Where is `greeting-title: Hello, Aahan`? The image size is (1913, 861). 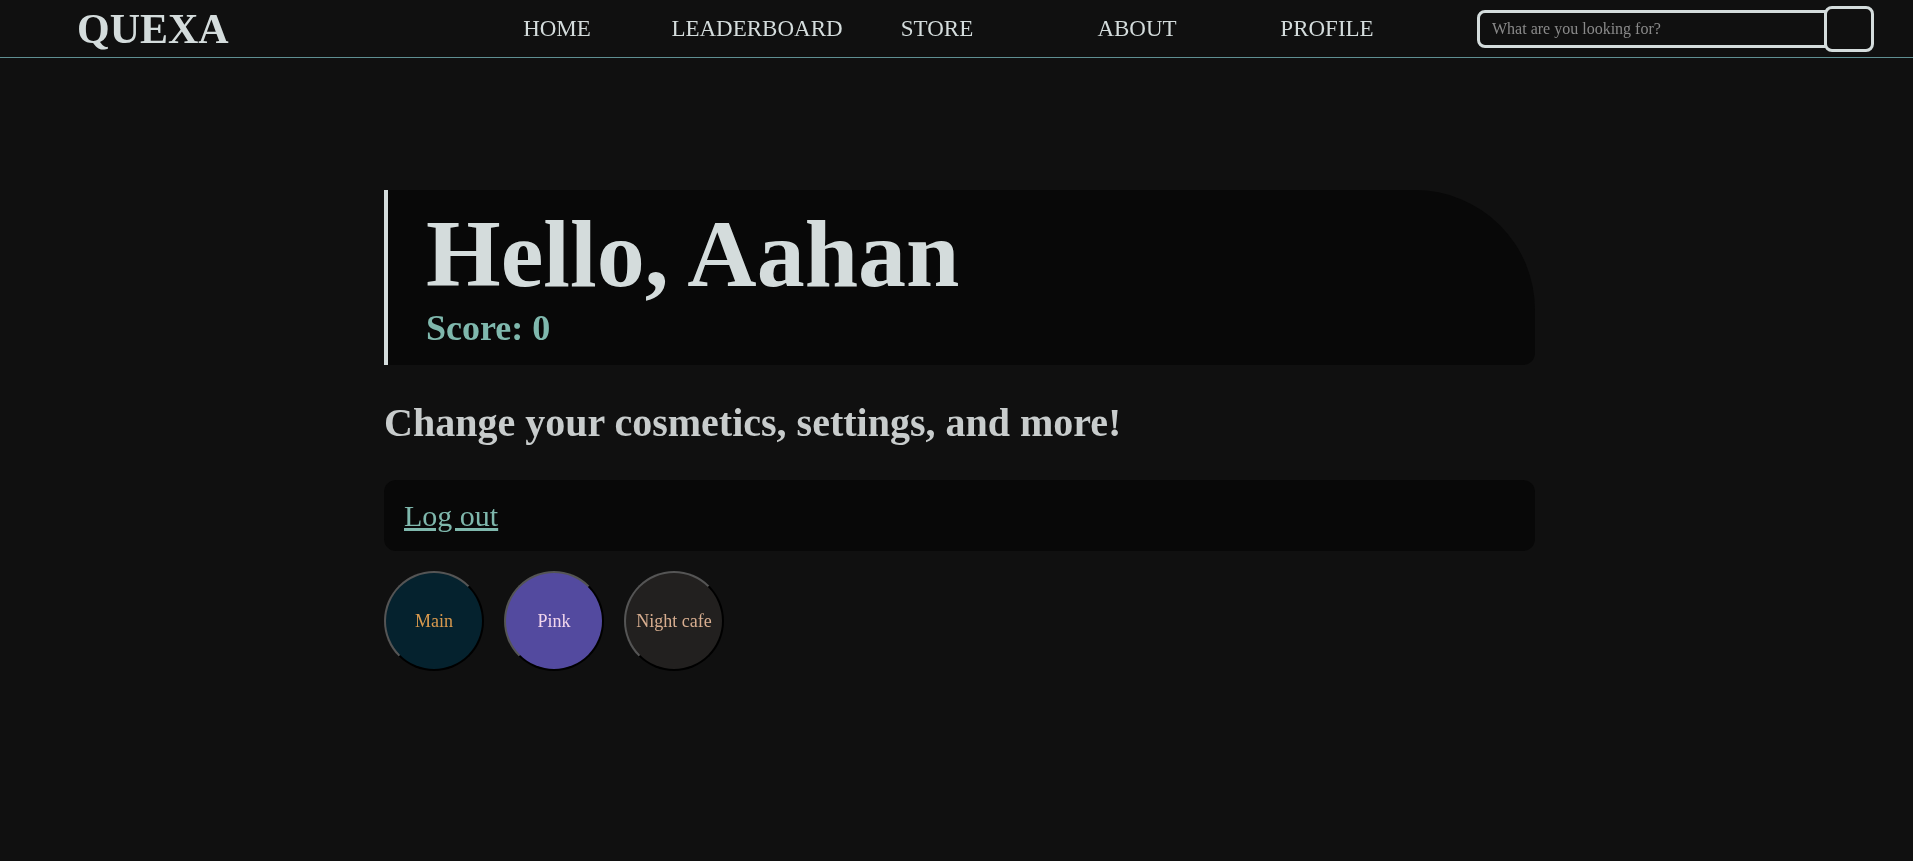 greeting-title: Hello, Aahan is located at coordinates (693, 254).